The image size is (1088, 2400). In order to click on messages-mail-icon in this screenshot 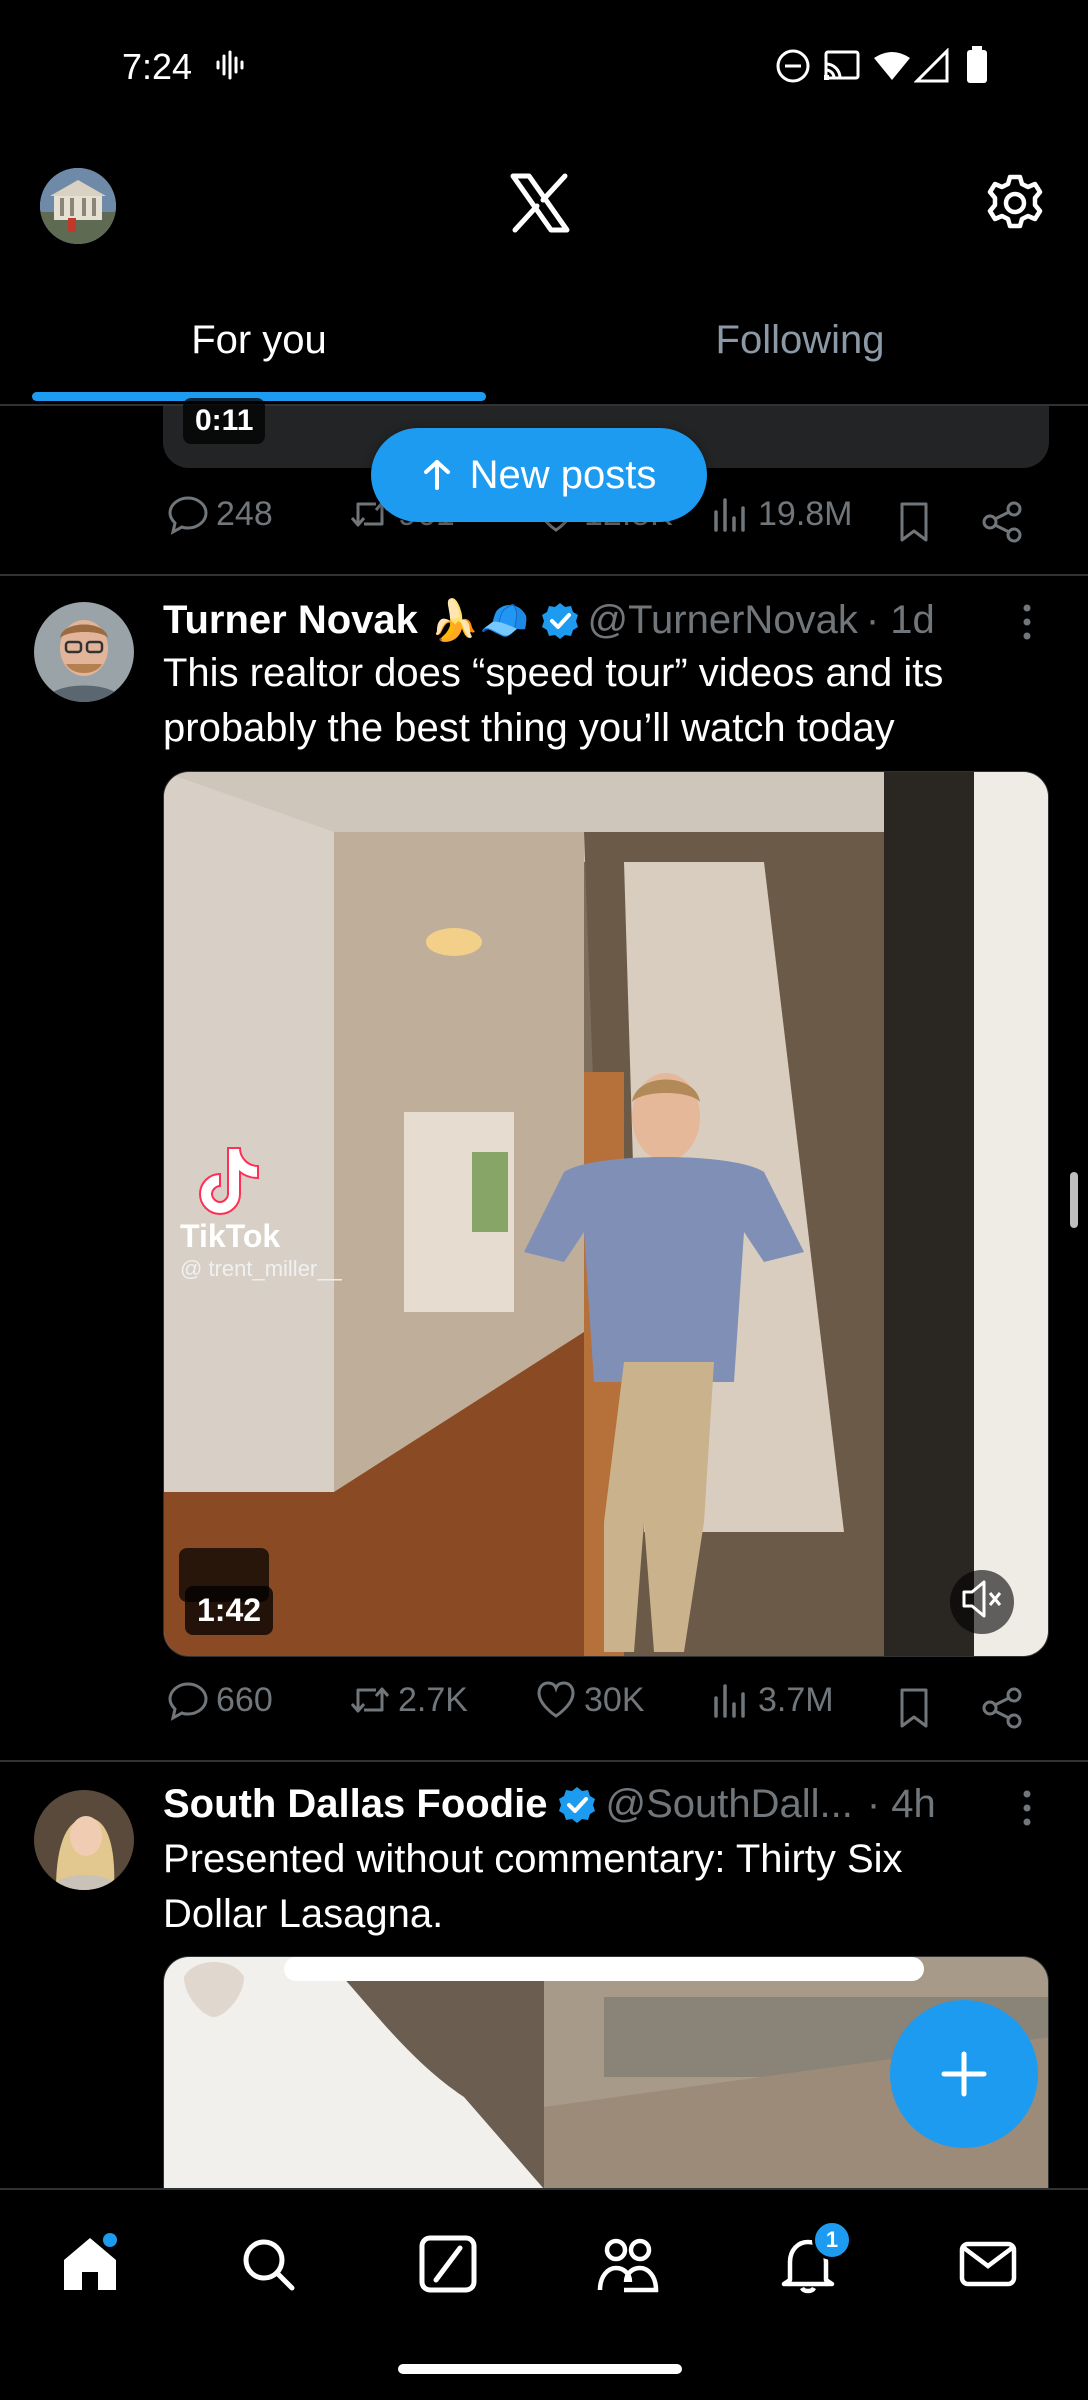, I will do `click(988, 2264)`.